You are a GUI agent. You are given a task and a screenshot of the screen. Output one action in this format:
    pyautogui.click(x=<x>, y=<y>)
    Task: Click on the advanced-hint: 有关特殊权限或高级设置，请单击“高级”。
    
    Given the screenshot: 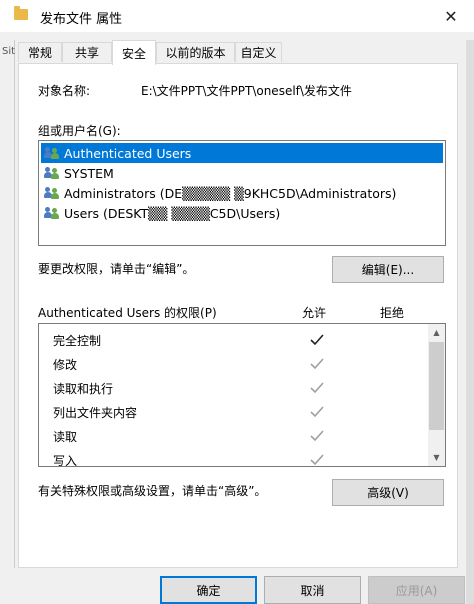 What is the action you would take?
    pyautogui.click(x=152, y=491)
    